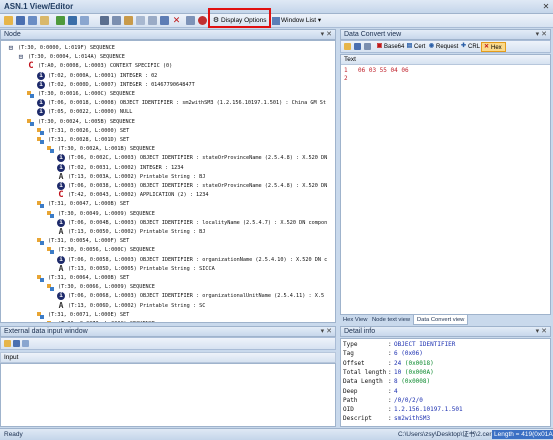  What do you see at coordinates (445, 434) in the screenshot?
I see `file-path: C:\Users\zsy\Desktop\证书\2.cer` at bounding box center [445, 434].